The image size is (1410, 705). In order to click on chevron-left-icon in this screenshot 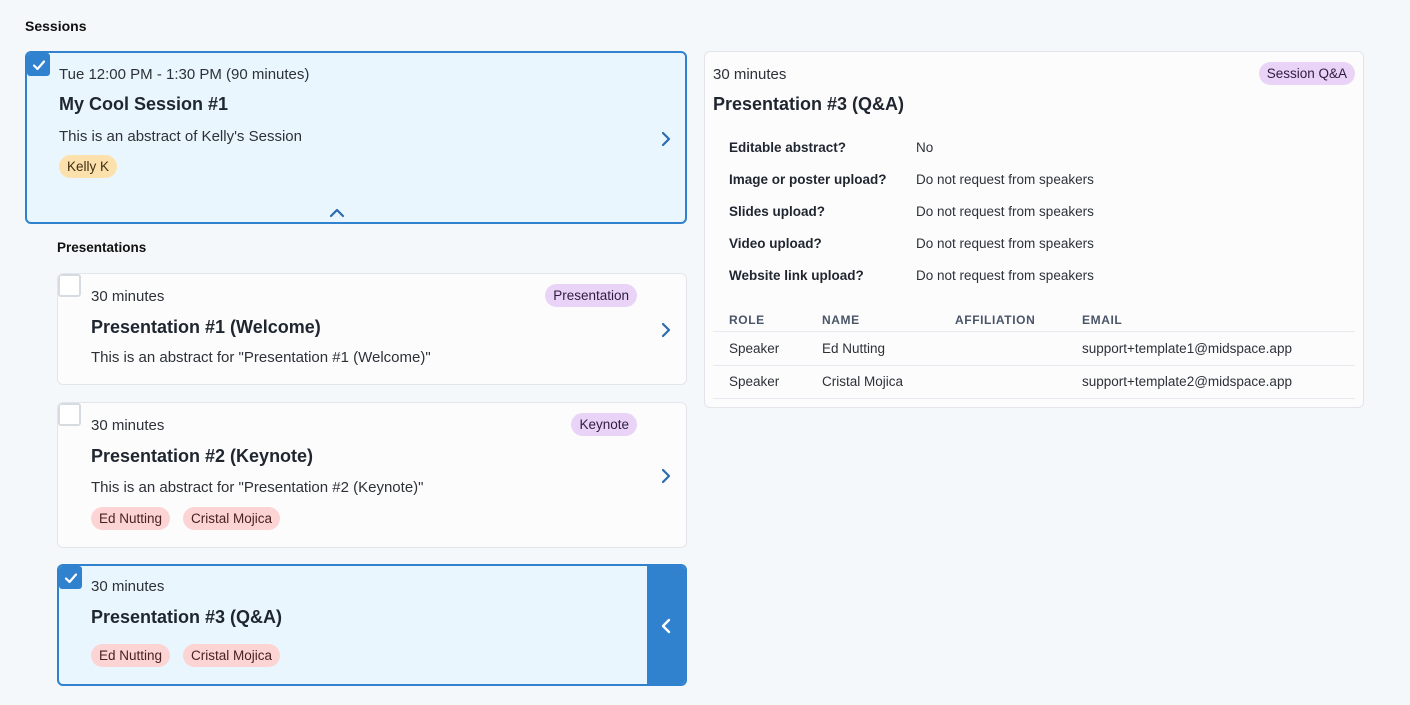, I will do `click(666, 626)`.